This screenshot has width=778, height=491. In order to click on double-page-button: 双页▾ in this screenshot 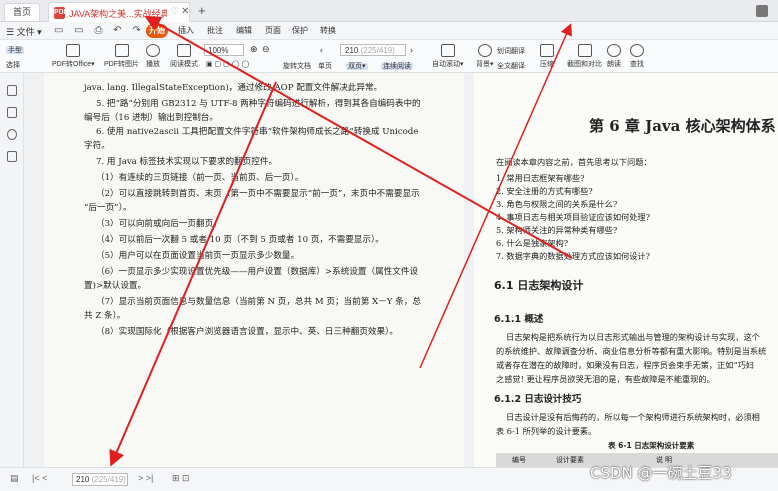, I will do `click(357, 66)`.